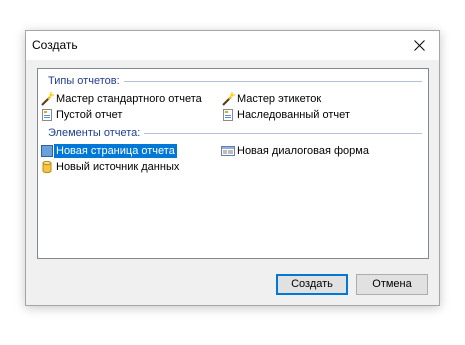 This screenshot has width=465, height=345. Describe the element at coordinates (47, 167) in the screenshot. I see `database-icon` at that location.